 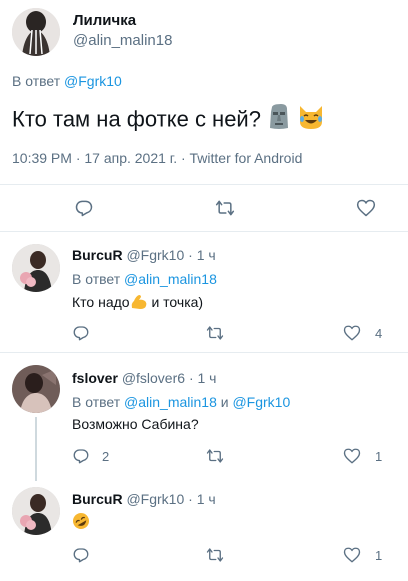 What do you see at coordinates (106, 456) in the screenshot?
I see `reply-count: 2` at bounding box center [106, 456].